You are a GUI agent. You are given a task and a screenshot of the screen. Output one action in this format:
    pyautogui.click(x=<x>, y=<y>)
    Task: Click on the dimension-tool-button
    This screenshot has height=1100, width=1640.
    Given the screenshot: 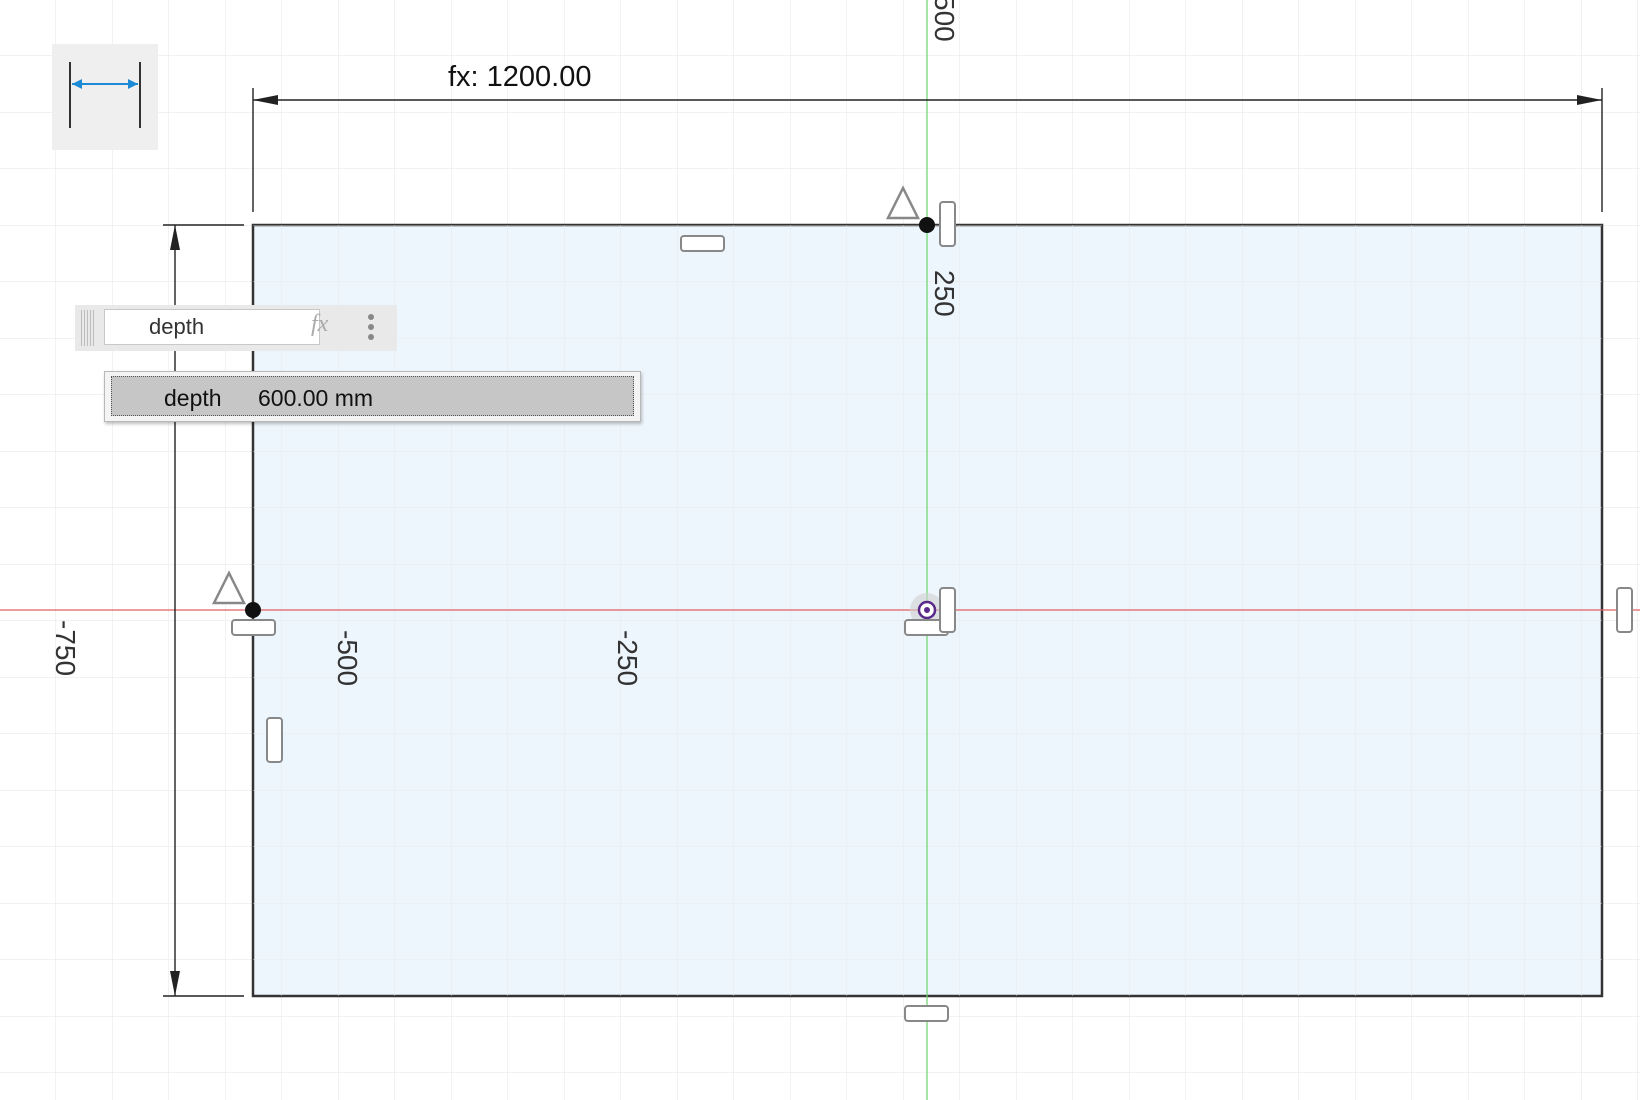 What is the action you would take?
    pyautogui.click(x=105, y=97)
    